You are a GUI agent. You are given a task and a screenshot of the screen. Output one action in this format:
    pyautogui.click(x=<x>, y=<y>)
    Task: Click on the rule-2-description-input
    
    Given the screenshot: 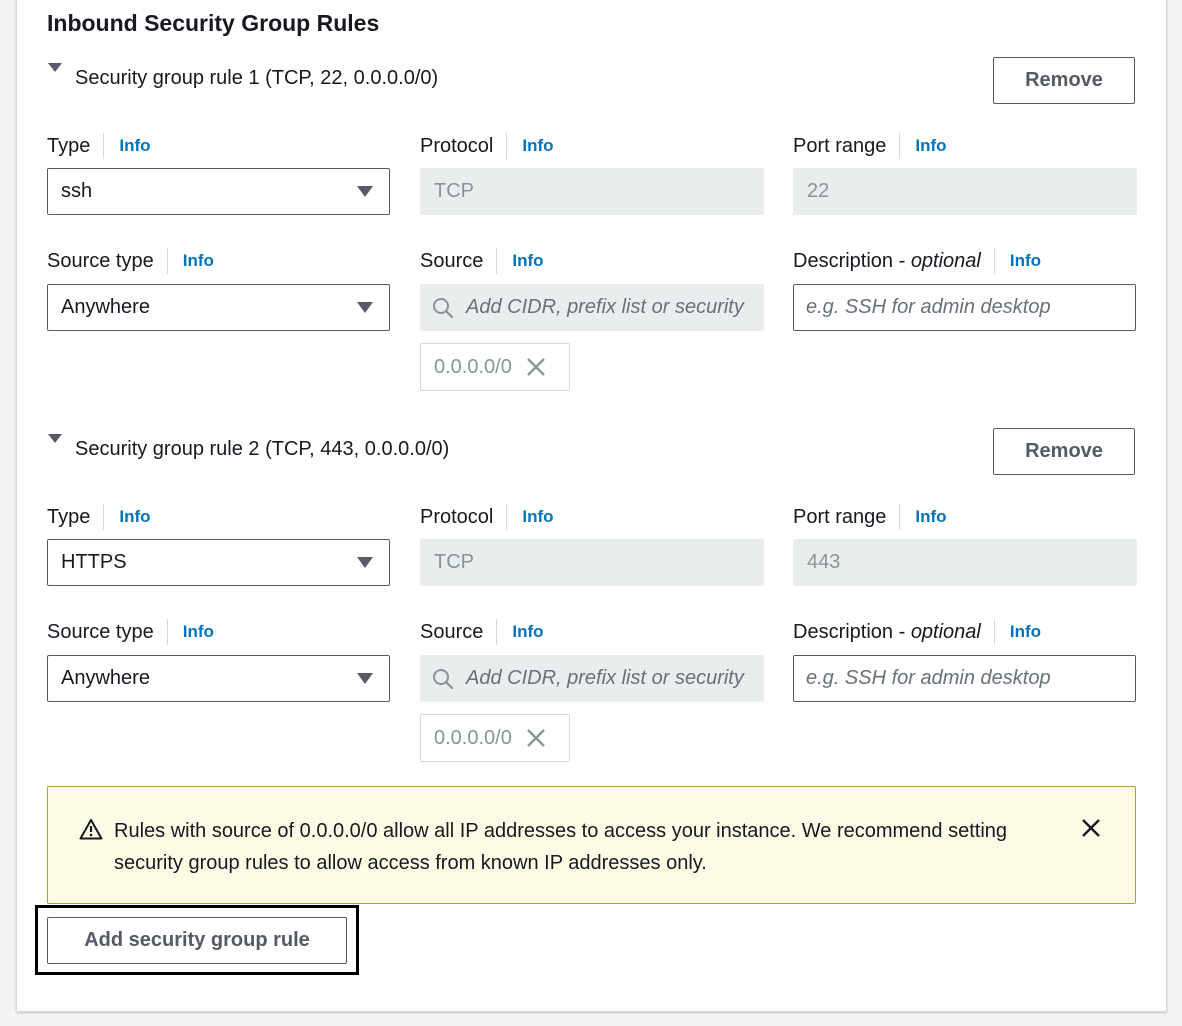 What is the action you would take?
    pyautogui.click(x=964, y=678)
    